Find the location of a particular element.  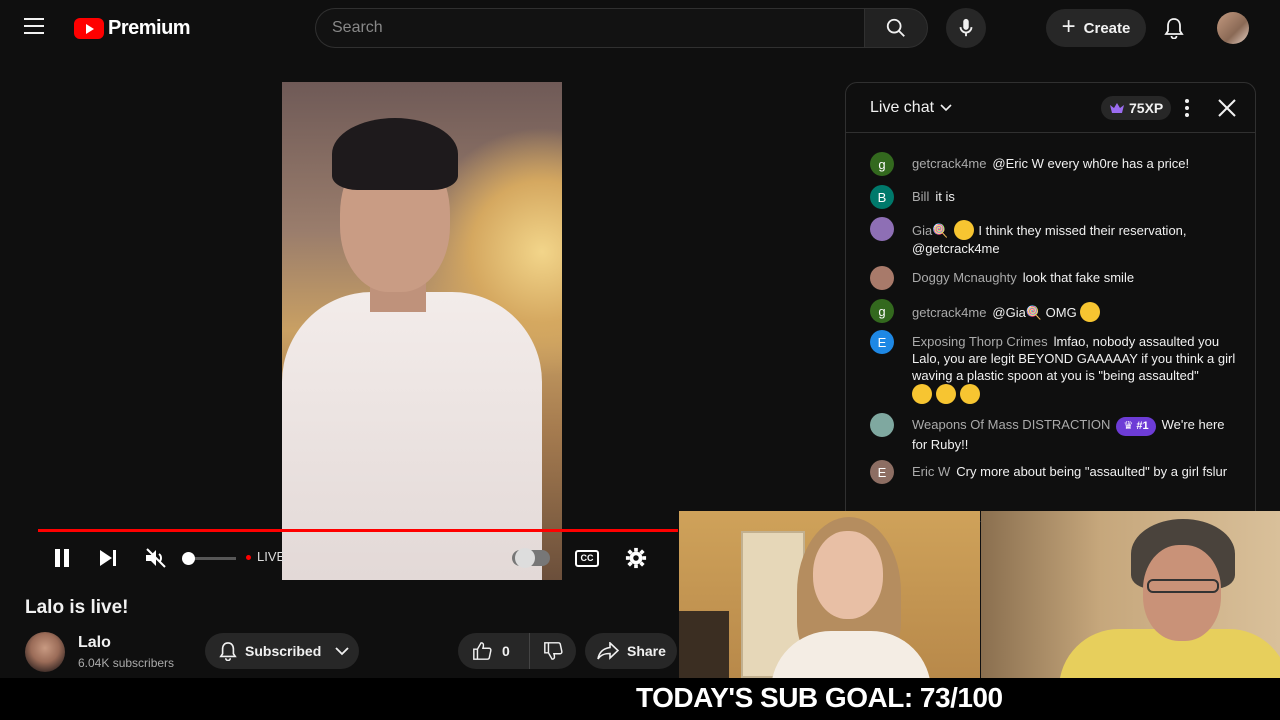

chat-header: Live chat 75XP is located at coordinates (1050, 108).